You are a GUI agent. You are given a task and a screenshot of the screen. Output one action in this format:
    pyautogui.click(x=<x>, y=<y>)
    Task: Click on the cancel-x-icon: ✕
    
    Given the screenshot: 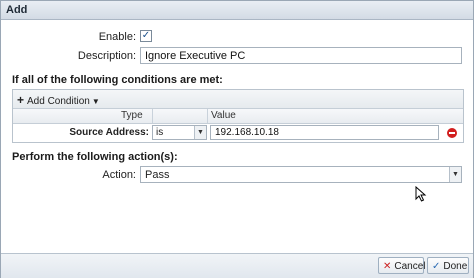 What is the action you would take?
    pyautogui.click(x=387, y=266)
    